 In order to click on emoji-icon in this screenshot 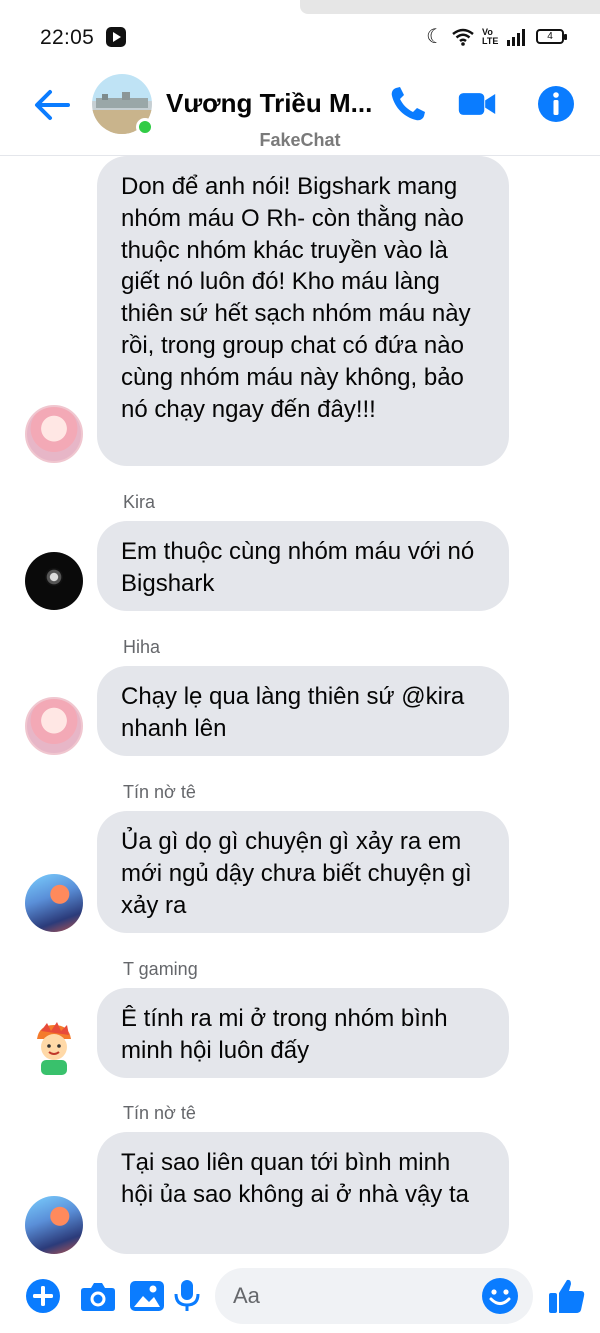, I will do `click(500, 1296)`.